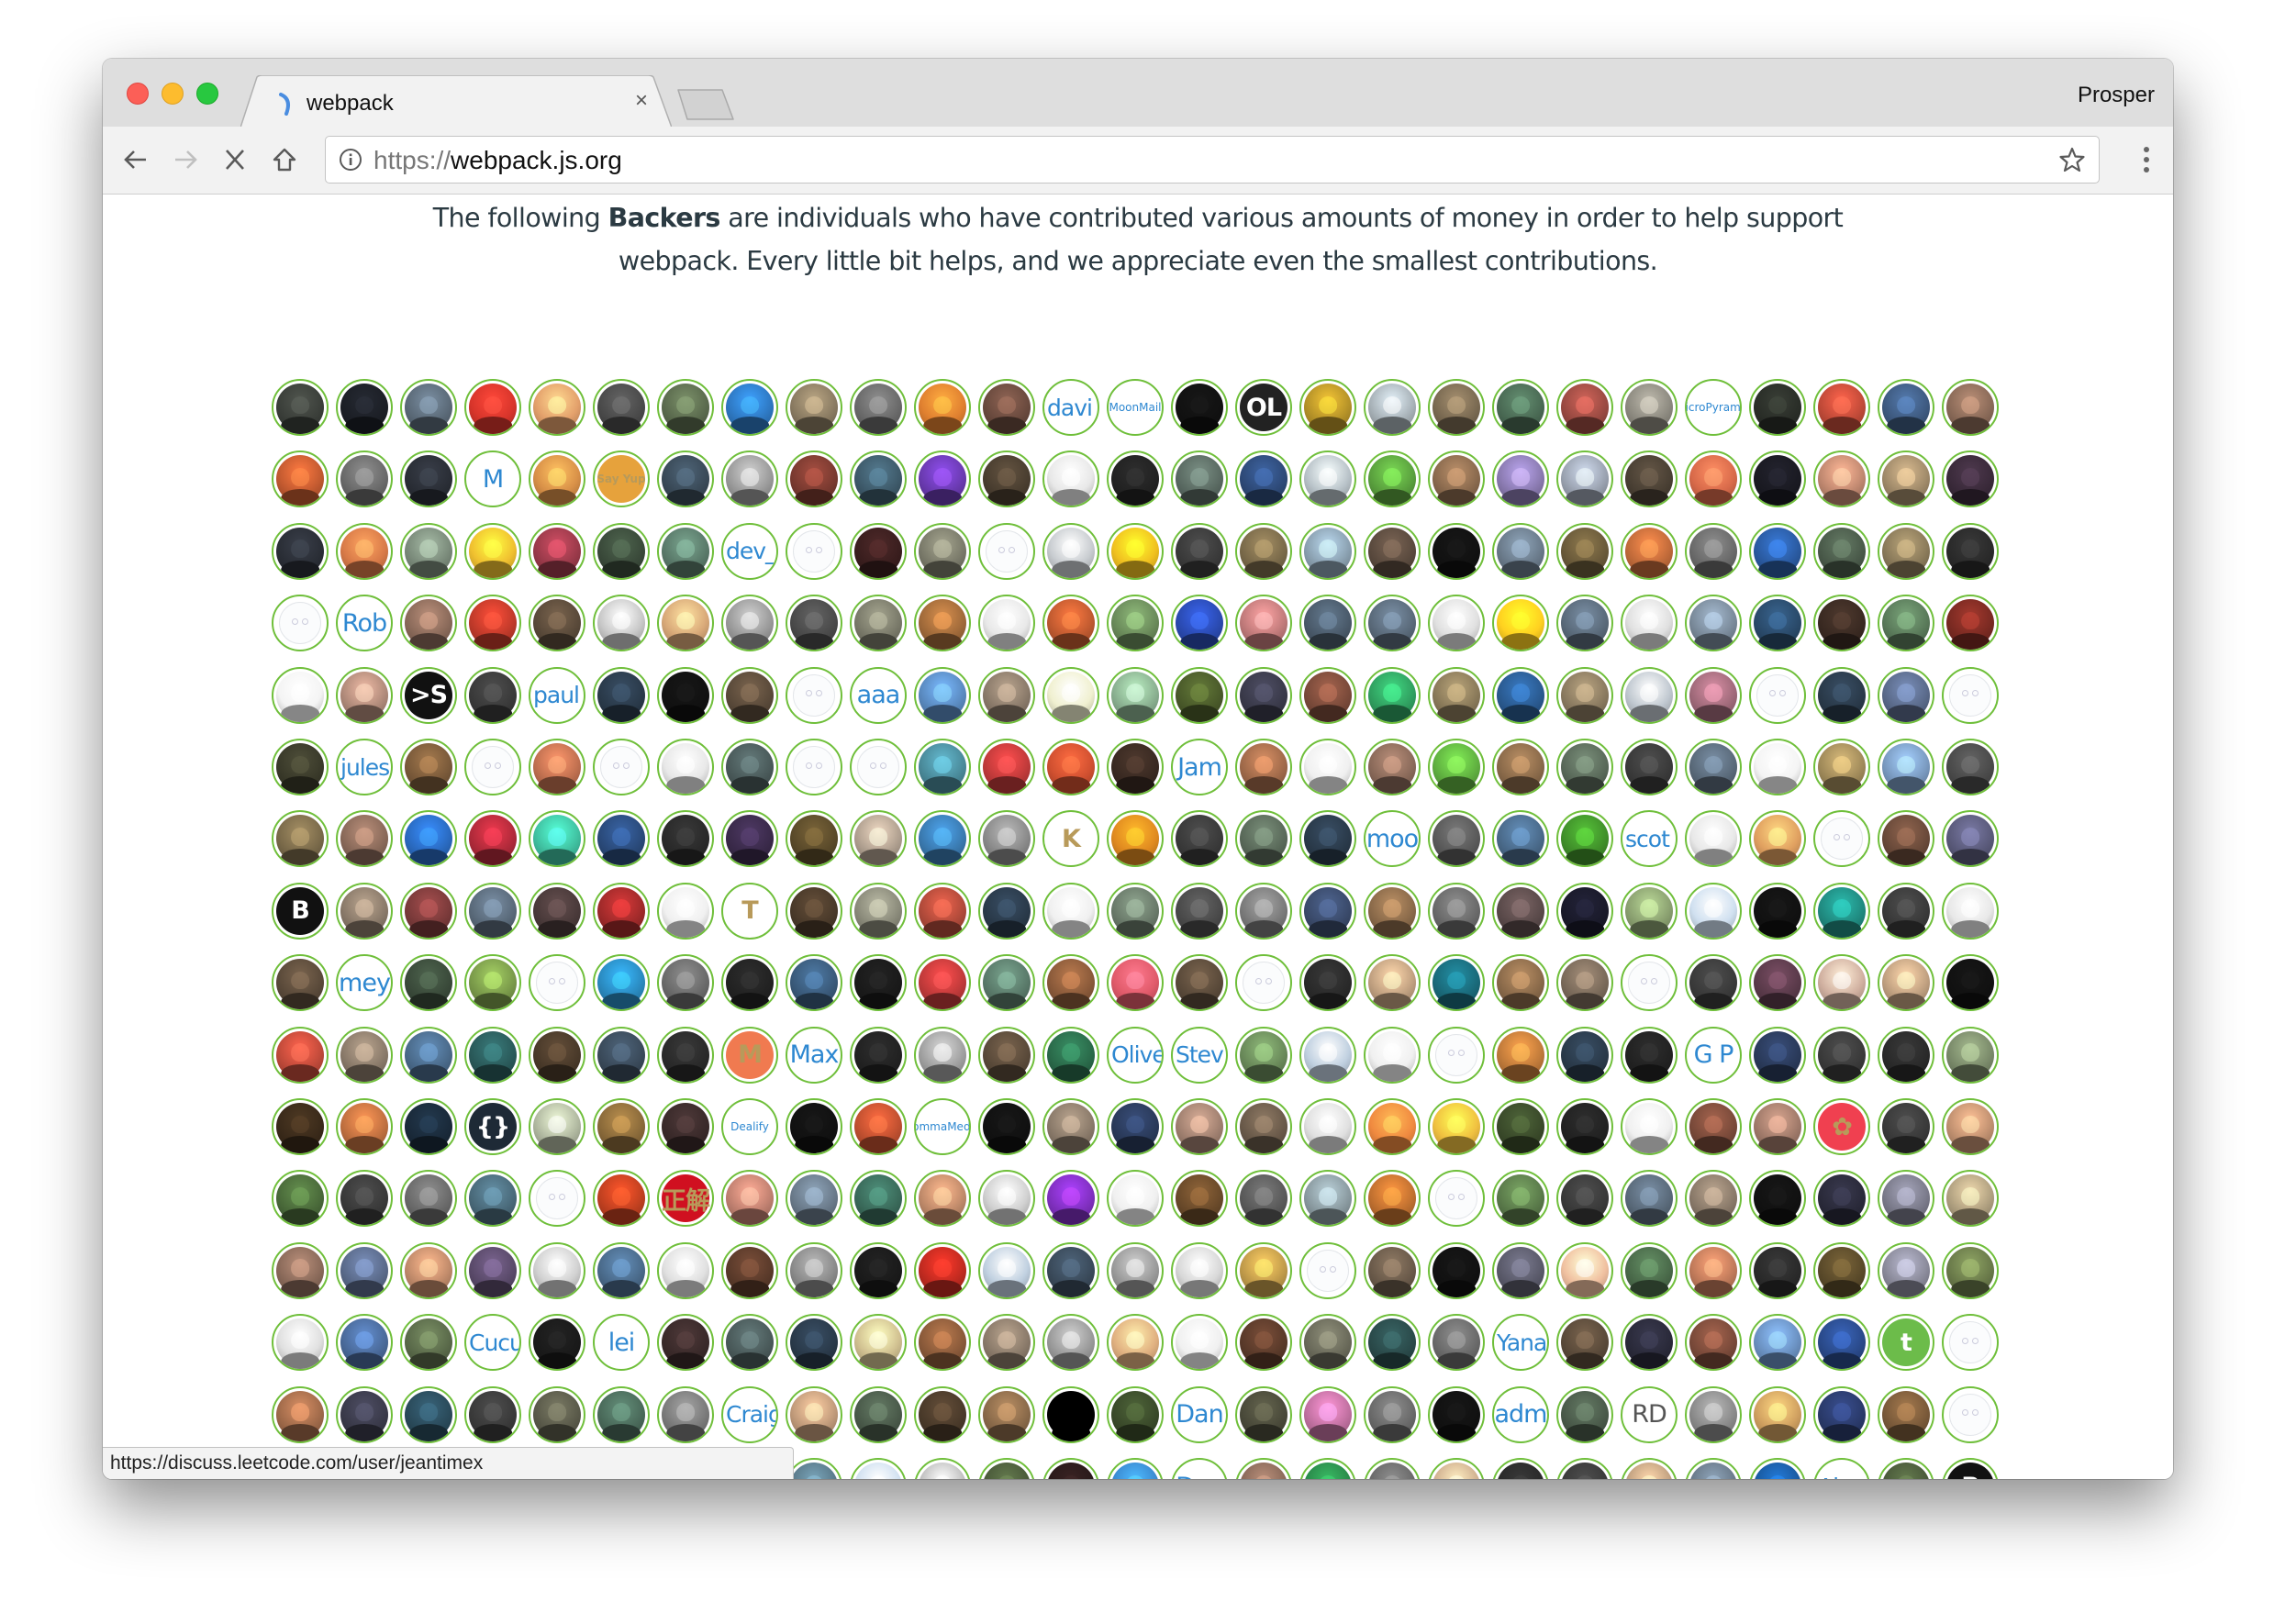 The width and height of the screenshot is (2274, 1624). Describe the element at coordinates (1263, 407) in the screenshot. I see `backer-avatar: OL` at that location.